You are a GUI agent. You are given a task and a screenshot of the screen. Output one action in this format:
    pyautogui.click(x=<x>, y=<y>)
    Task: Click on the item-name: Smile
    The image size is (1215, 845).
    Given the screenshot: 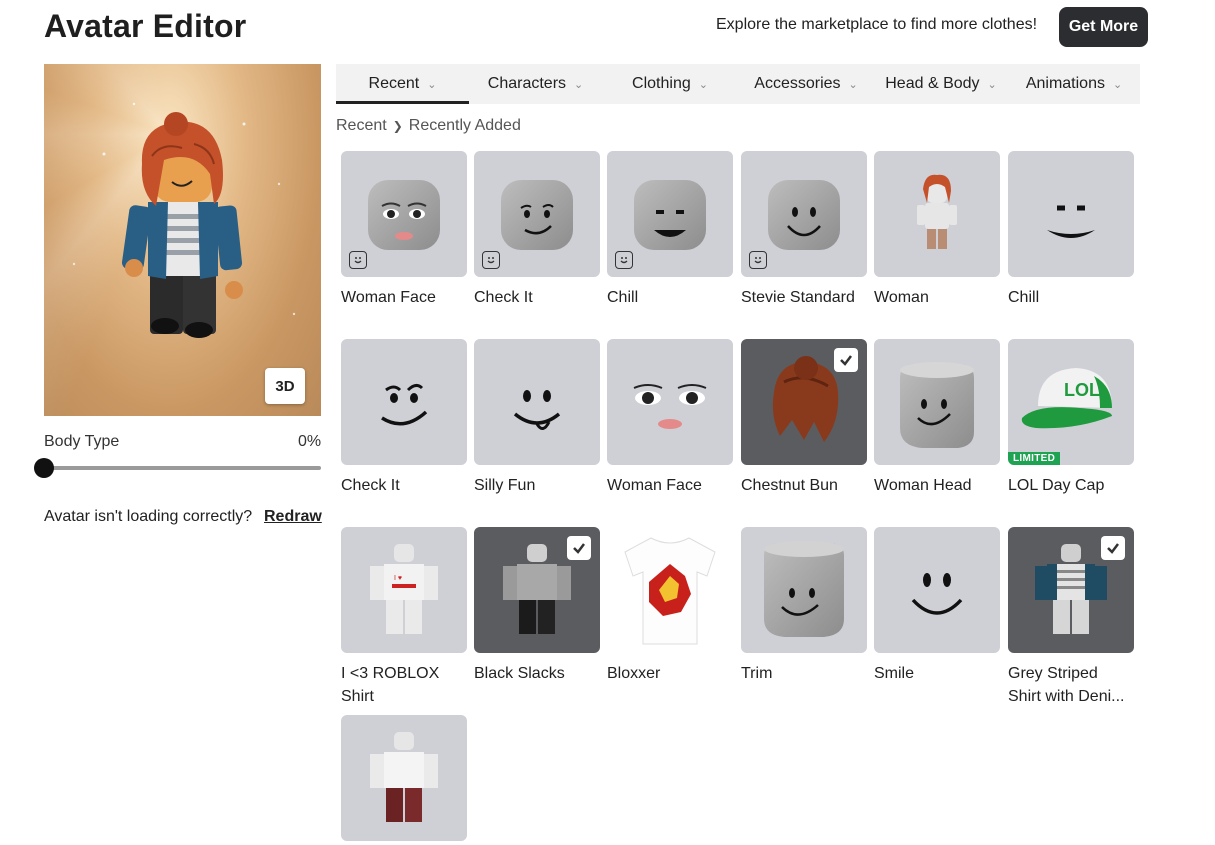 What is the action you would take?
    pyautogui.click(x=894, y=673)
    